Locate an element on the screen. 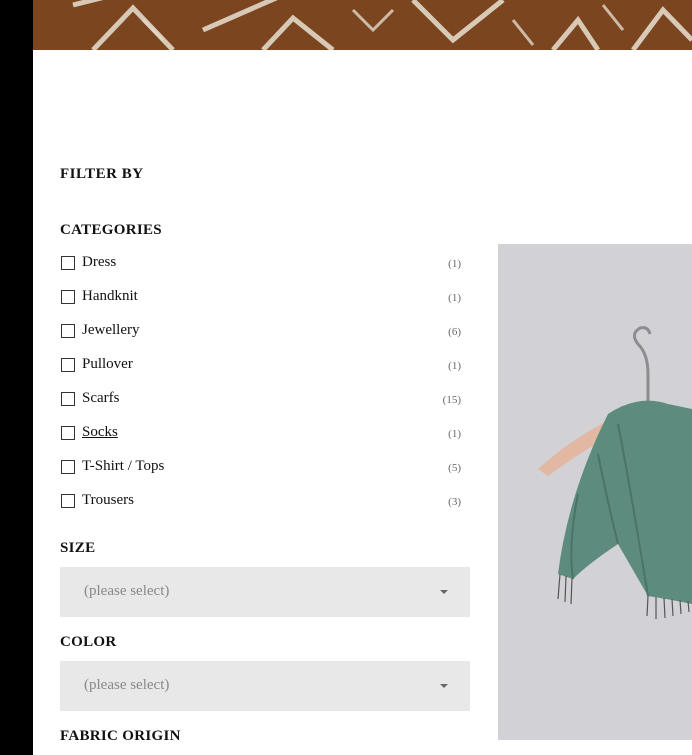 The height and width of the screenshot is (755, 692). category-item-scarfs: Scarfs (15) is located at coordinates (265, 405).